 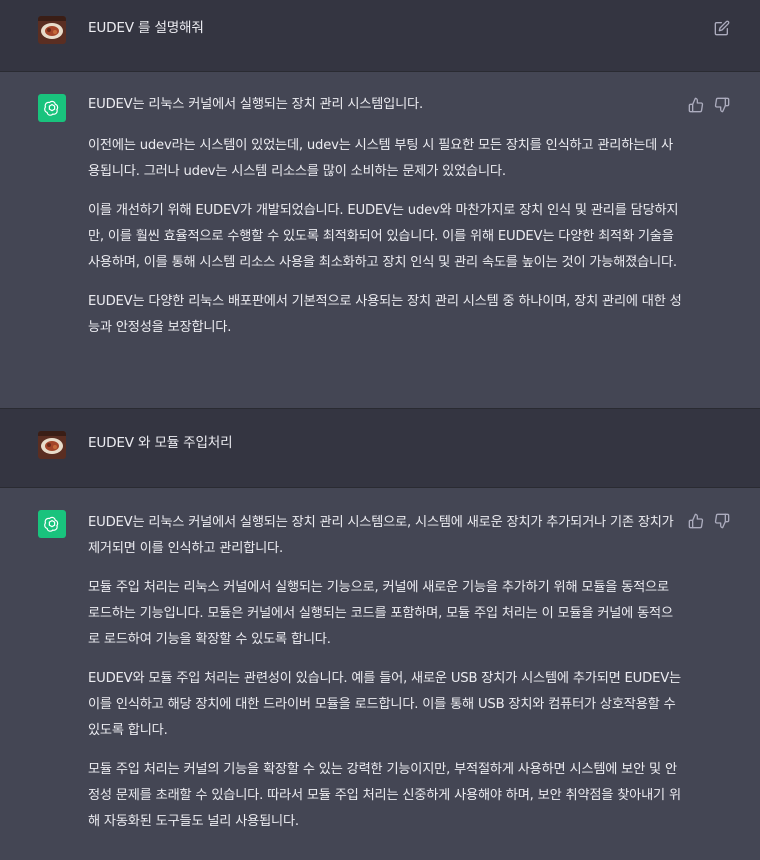 I want to click on user-message: EUDEV 를 설명해줘, so click(x=380, y=36).